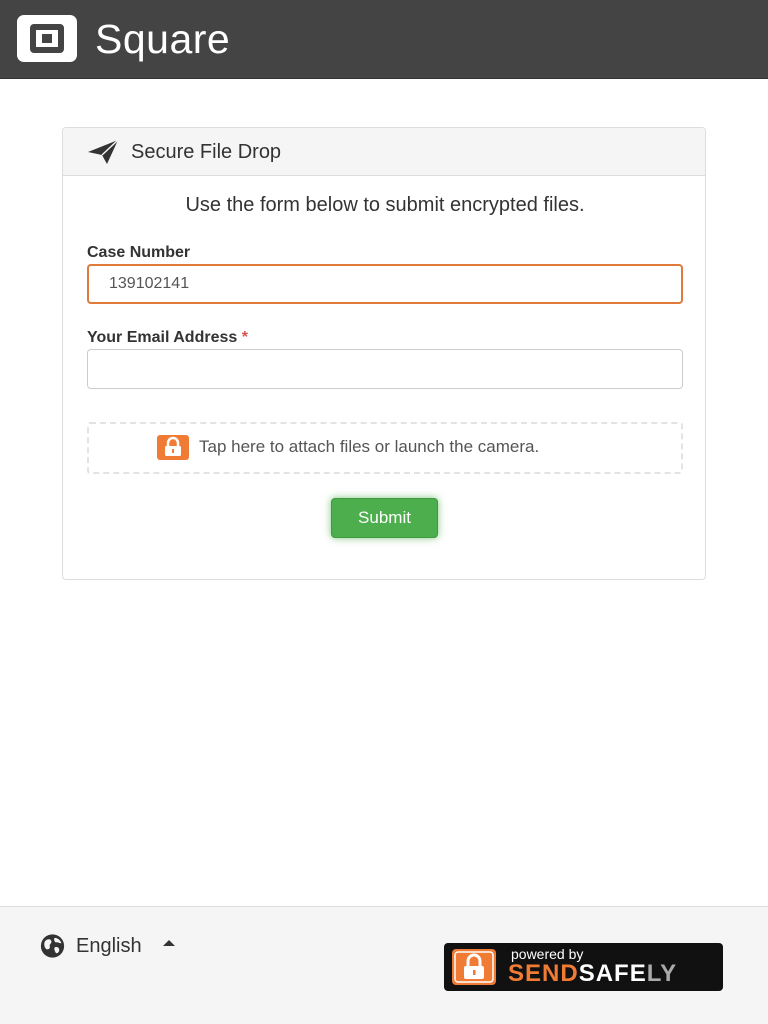  Describe the element at coordinates (139, 252) in the screenshot. I see `case-number-label: Case Number` at that location.